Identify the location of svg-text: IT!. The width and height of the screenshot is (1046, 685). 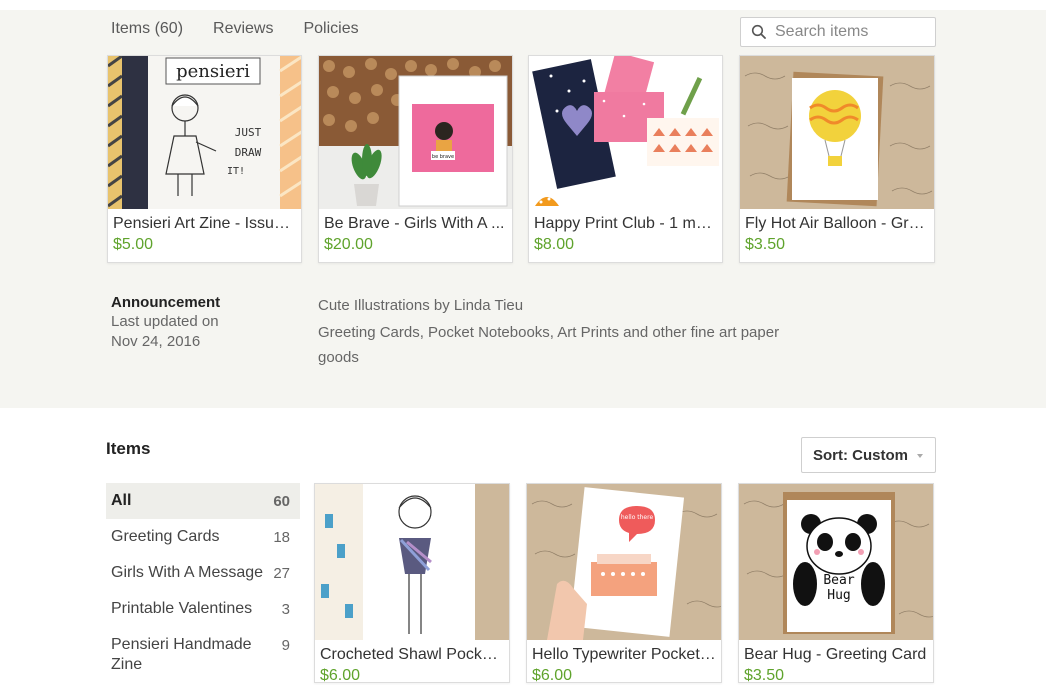
(236, 171).